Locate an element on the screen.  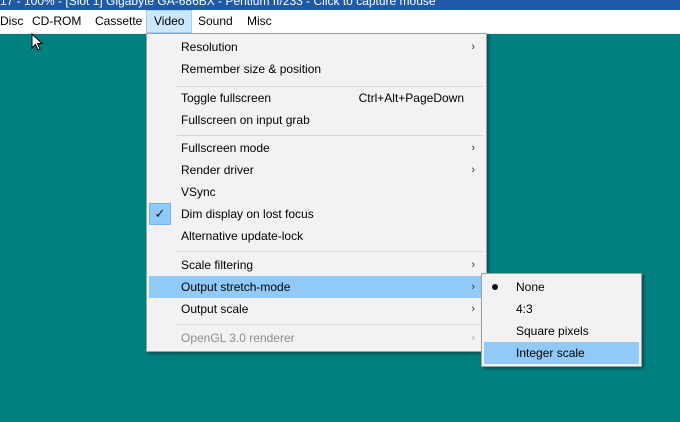
mouse-pointer-icon is located at coordinates (37, 42).